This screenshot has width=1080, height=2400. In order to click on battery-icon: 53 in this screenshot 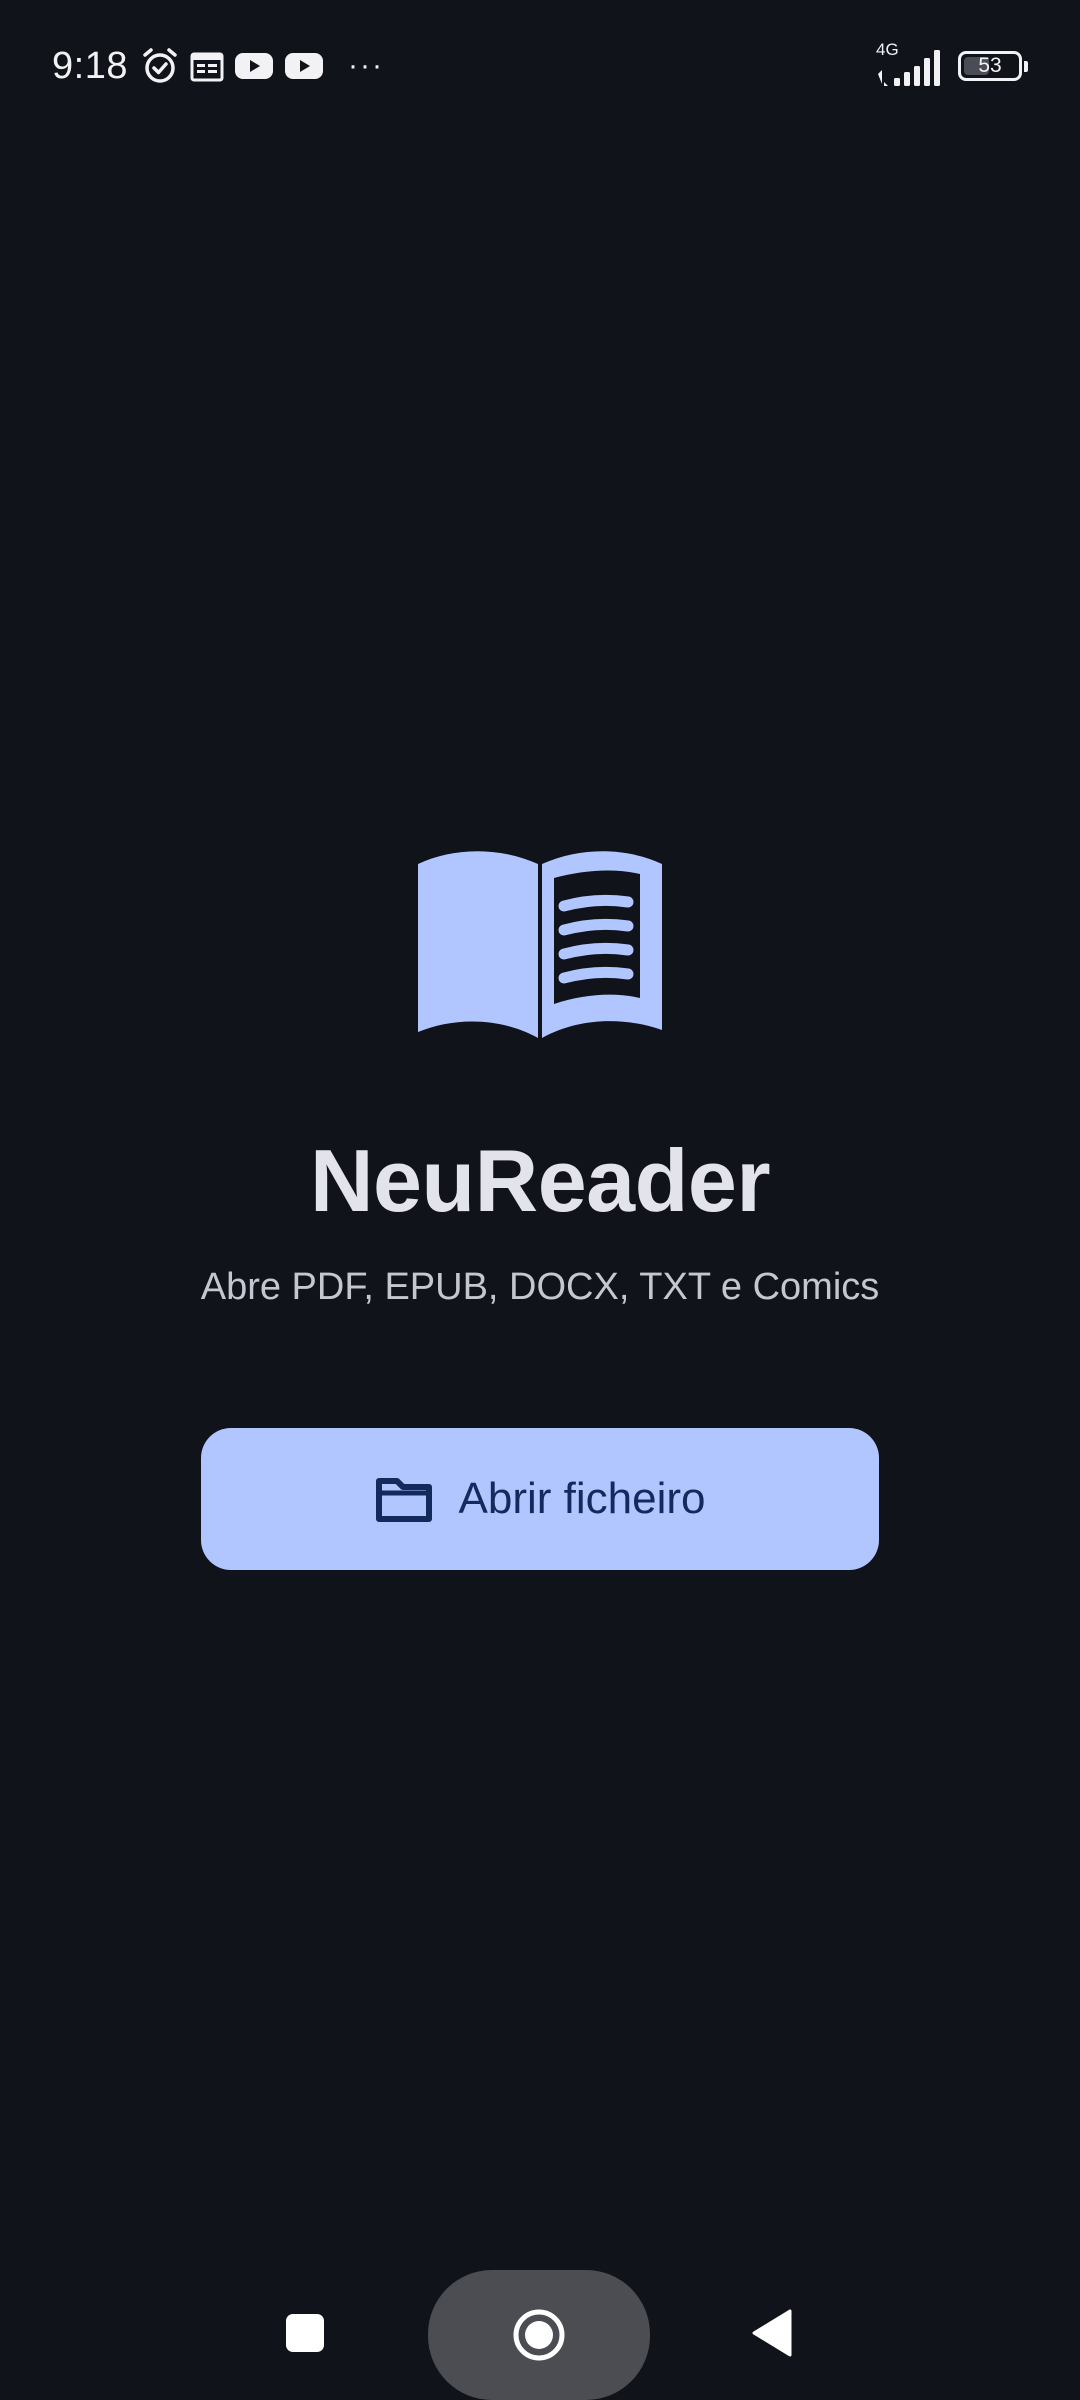, I will do `click(993, 66)`.